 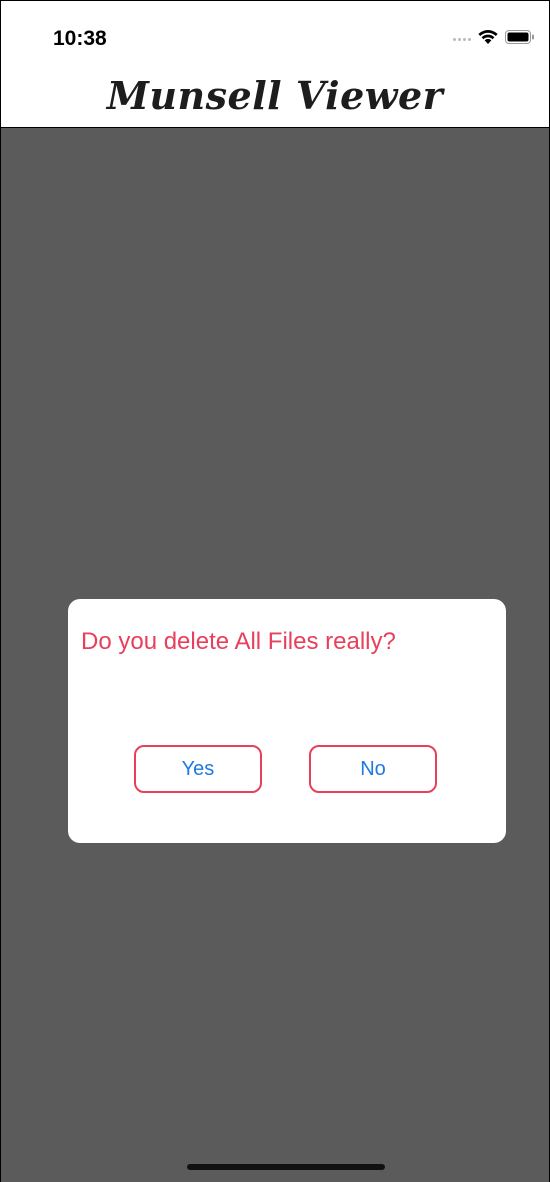 What do you see at coordinates (275, 95) in the screenshot?
I see `app-title: Munsell Viewer` at bounding box center [275, 95].